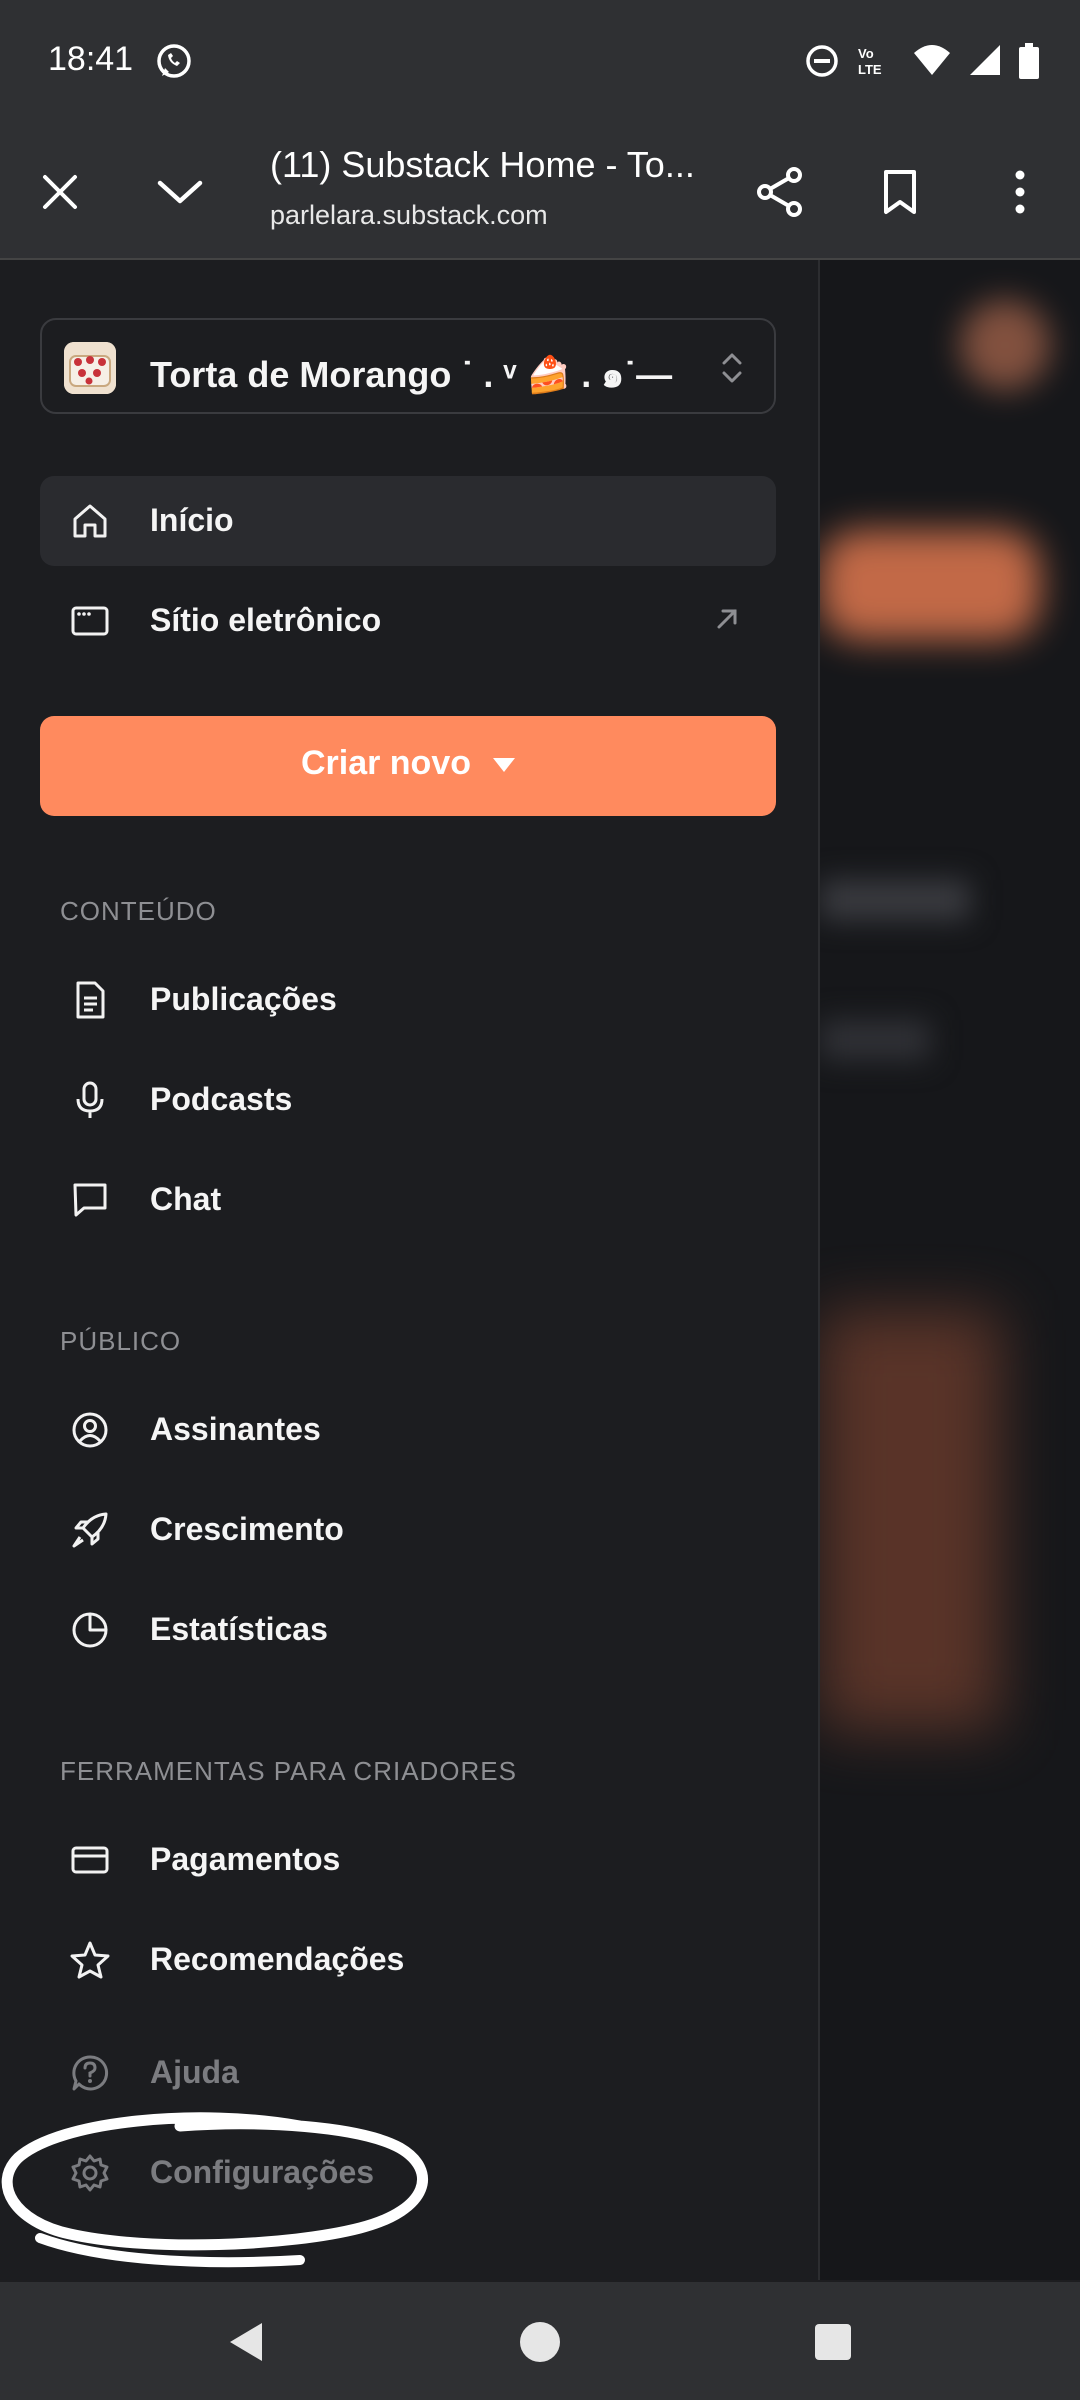 The height and width of the screenshot is (2400, 1080). I want to click on star-icon, so click(90, 1960).